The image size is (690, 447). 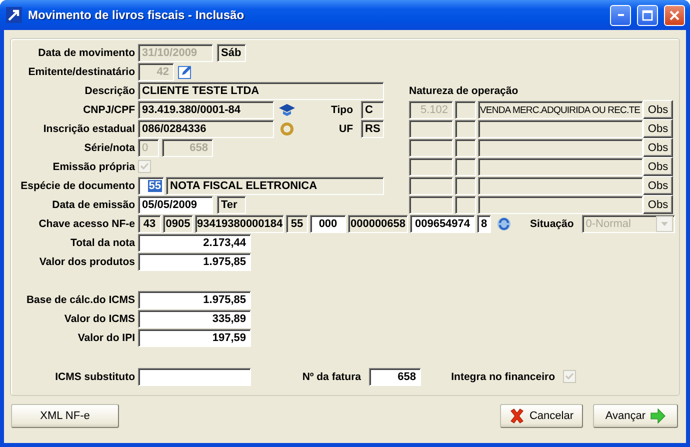 I want to click on weekday-field: Ter, so click(x=231, y=205).